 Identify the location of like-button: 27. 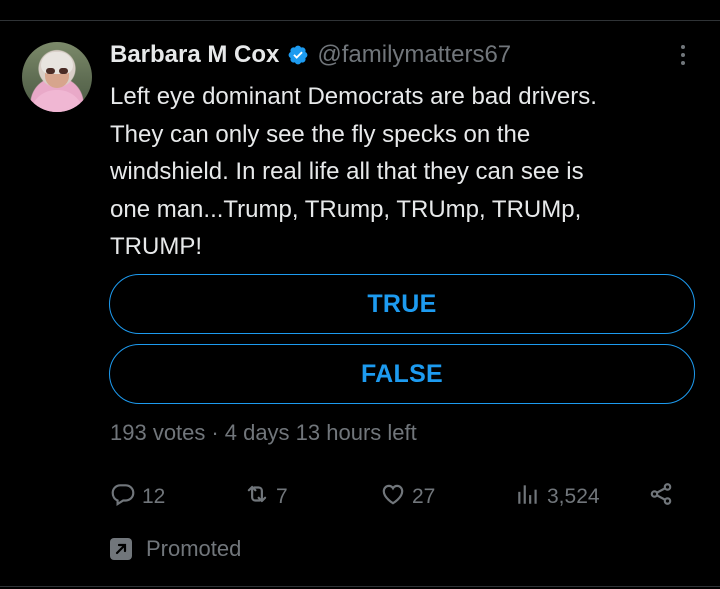
(407, 497).